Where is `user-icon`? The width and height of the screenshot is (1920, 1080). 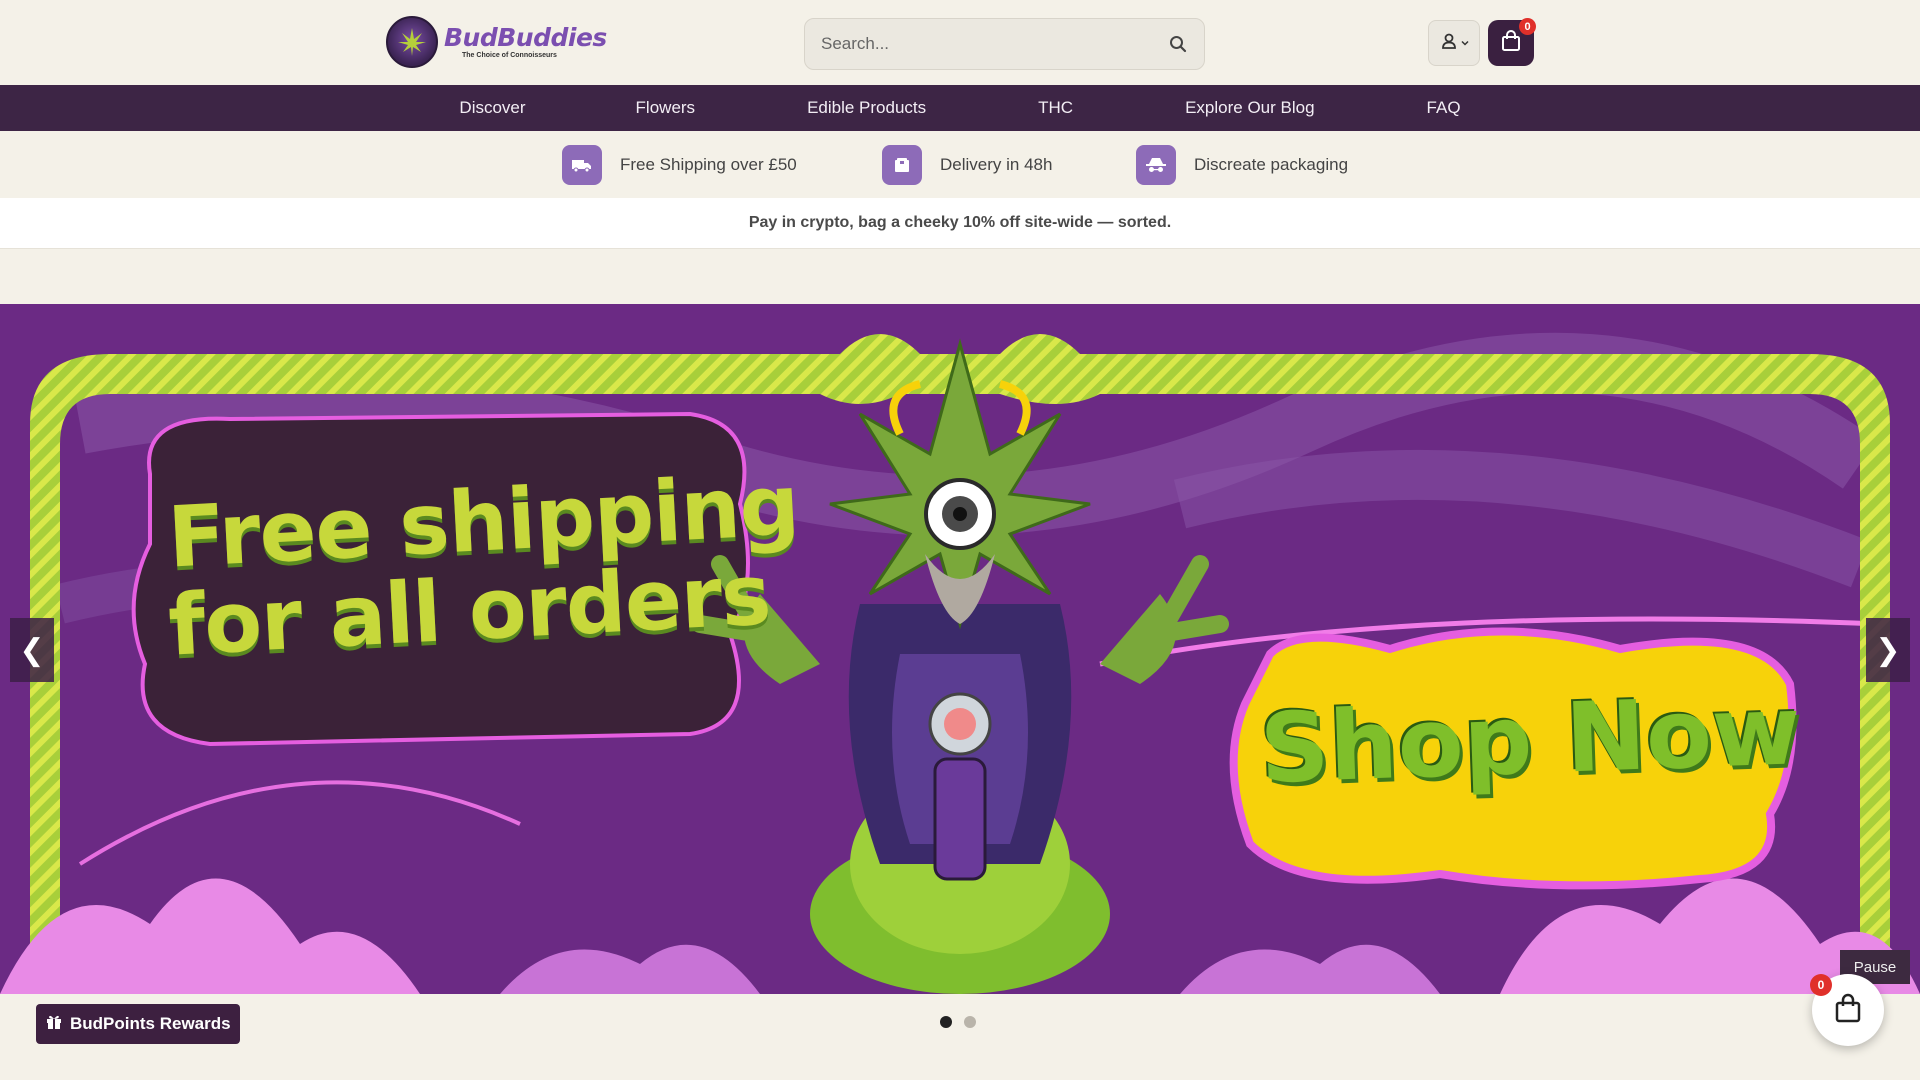 user-icon is located at coordinates (1449, 43).